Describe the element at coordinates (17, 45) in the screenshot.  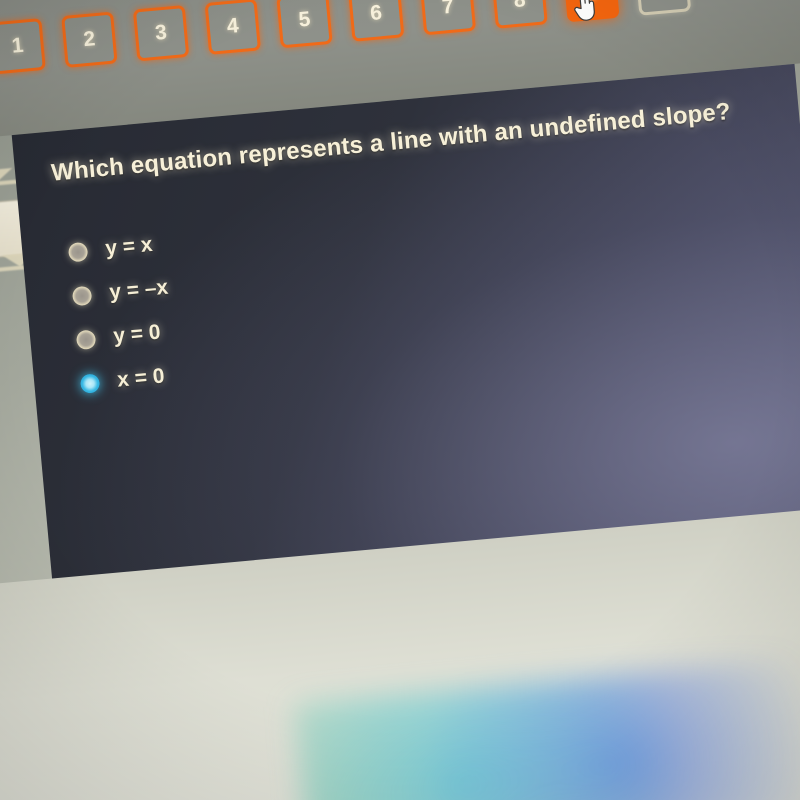
I see `question-nav-label: 1` at that location.